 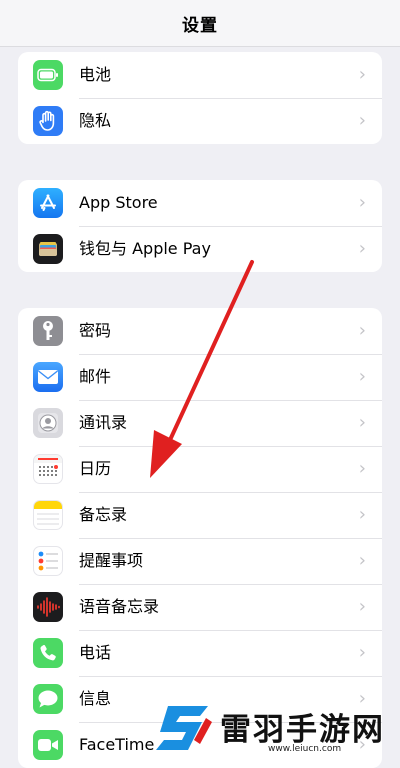 I want to click on settings-row-label: 隐私, so click(x=95, y=120).